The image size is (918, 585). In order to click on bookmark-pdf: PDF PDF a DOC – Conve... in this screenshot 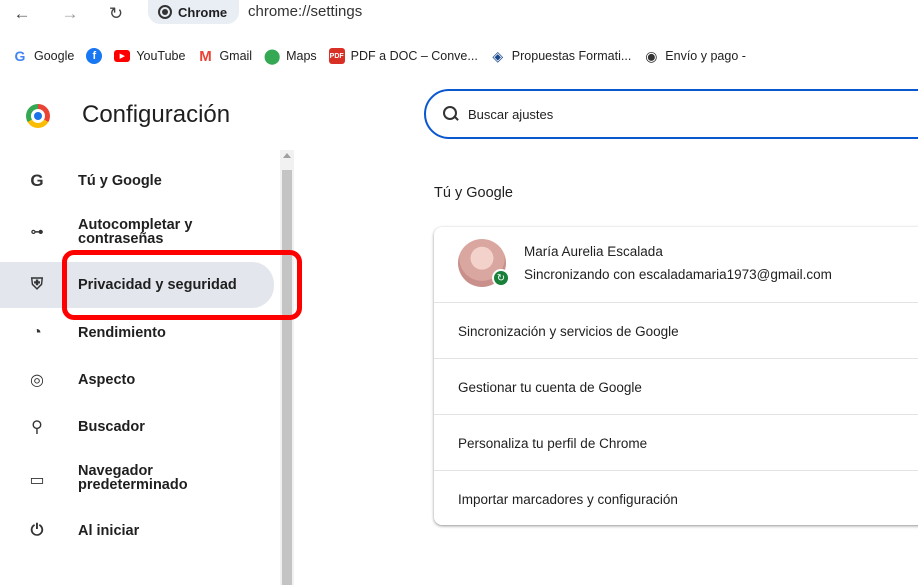, I will do `click(403, 56)`.